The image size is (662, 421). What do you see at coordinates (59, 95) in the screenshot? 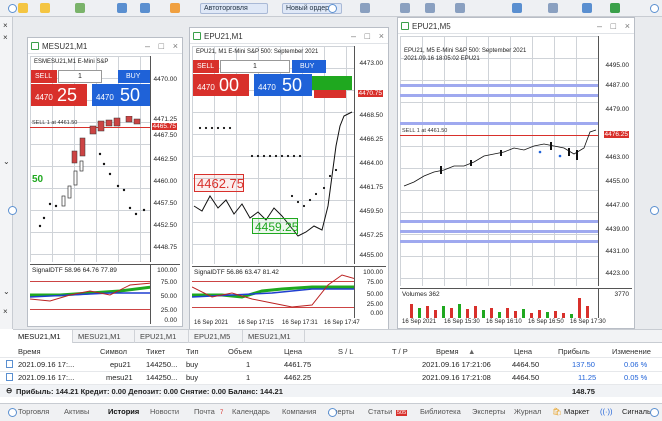
I see `sell-price-box: 4470 25` at bounding box center [59, 95].